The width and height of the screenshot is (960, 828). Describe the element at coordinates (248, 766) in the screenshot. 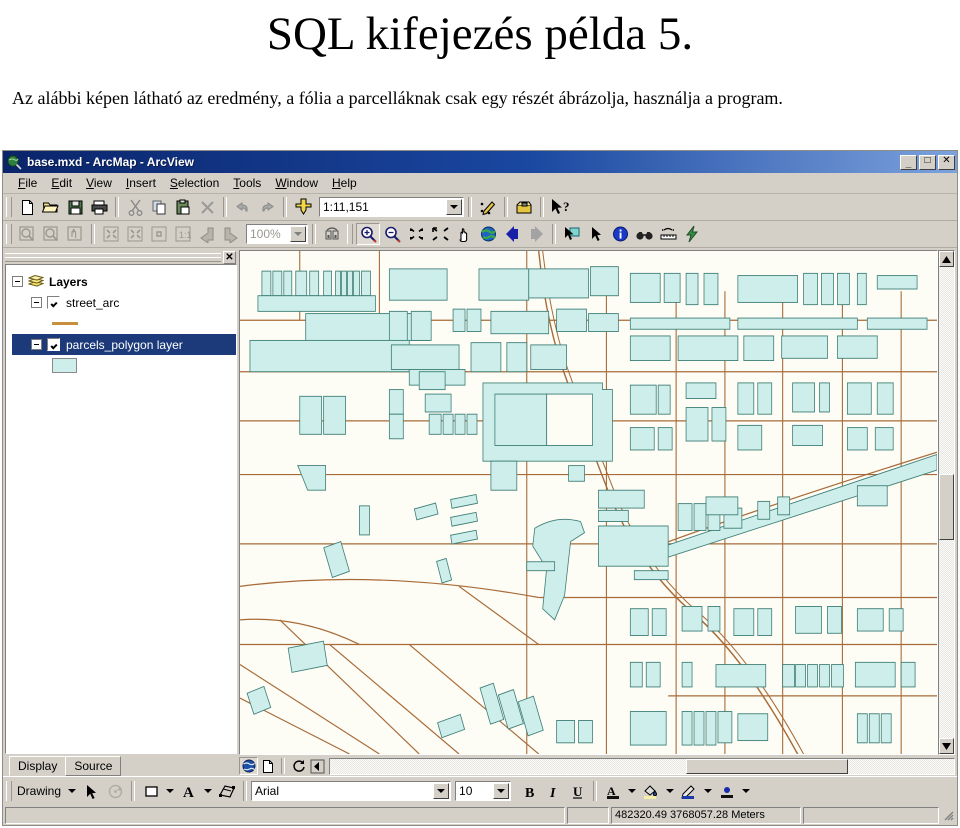

I see `data-view-icon` at that location.